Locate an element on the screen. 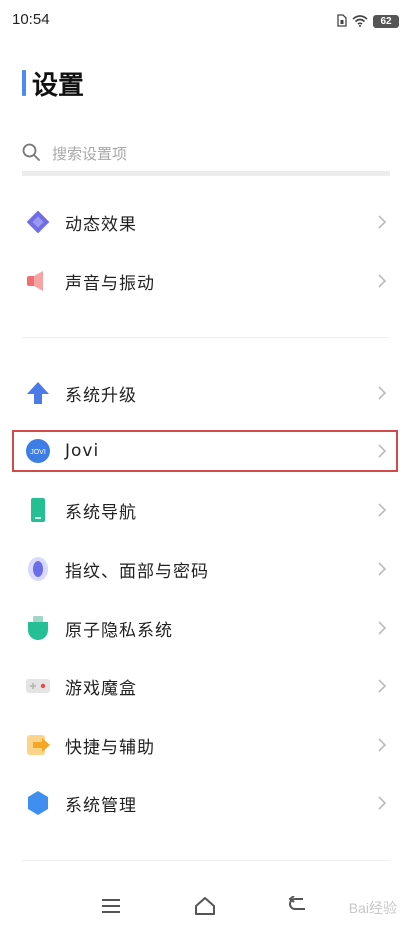 This screenshot has height=930, width=413. hexagon-icon is located at coordinates (38, 803).